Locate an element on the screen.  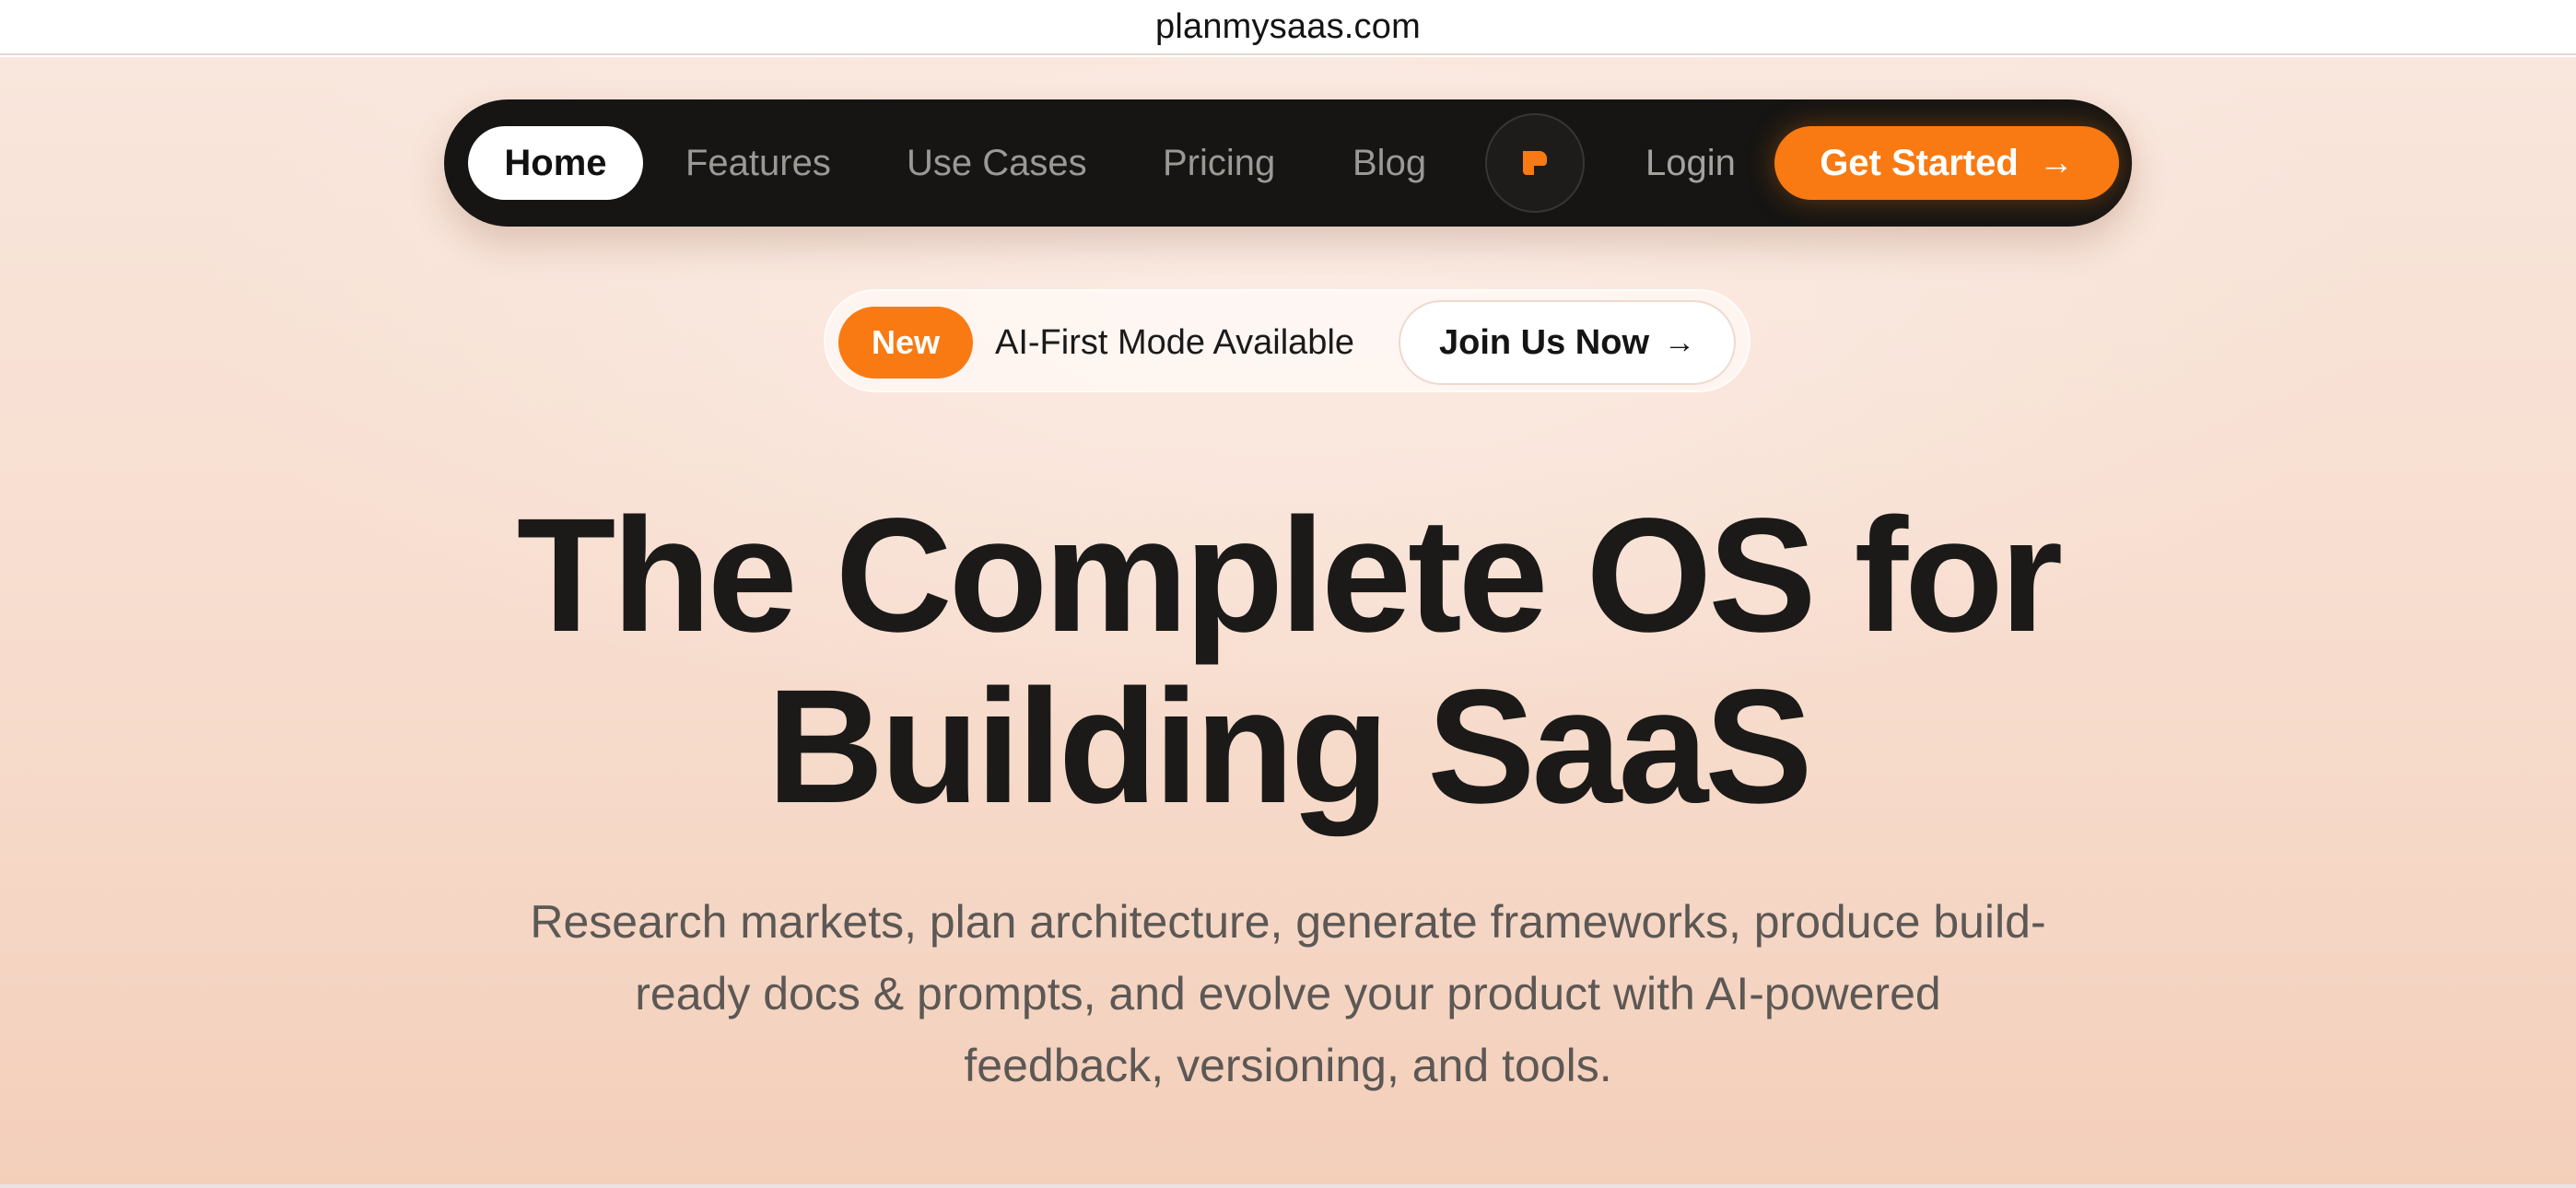
url-text: planmysaas.com is located at coordinates (1288, 26).